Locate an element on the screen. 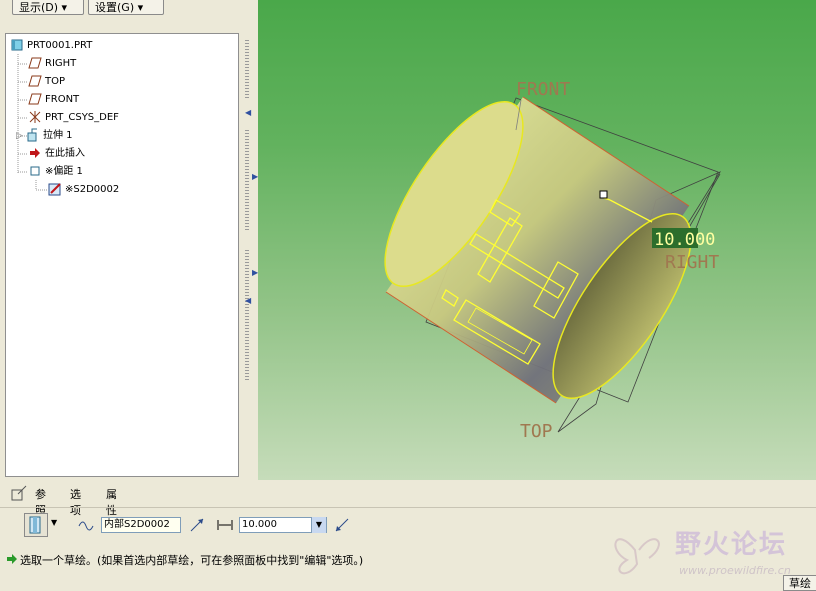 The height and width of the screenshot is (591, 816). watermark-url: www.proewildfire.cn is located at coordinates (735, 570).